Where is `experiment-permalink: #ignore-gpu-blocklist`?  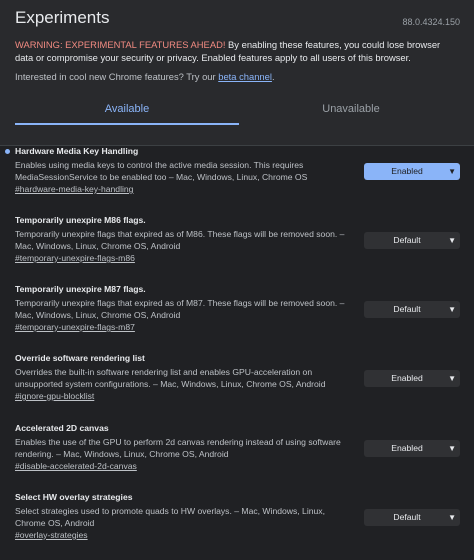
experiment-permalink: #ignore-gpu-blocklist is located at coordinates (54, 396).